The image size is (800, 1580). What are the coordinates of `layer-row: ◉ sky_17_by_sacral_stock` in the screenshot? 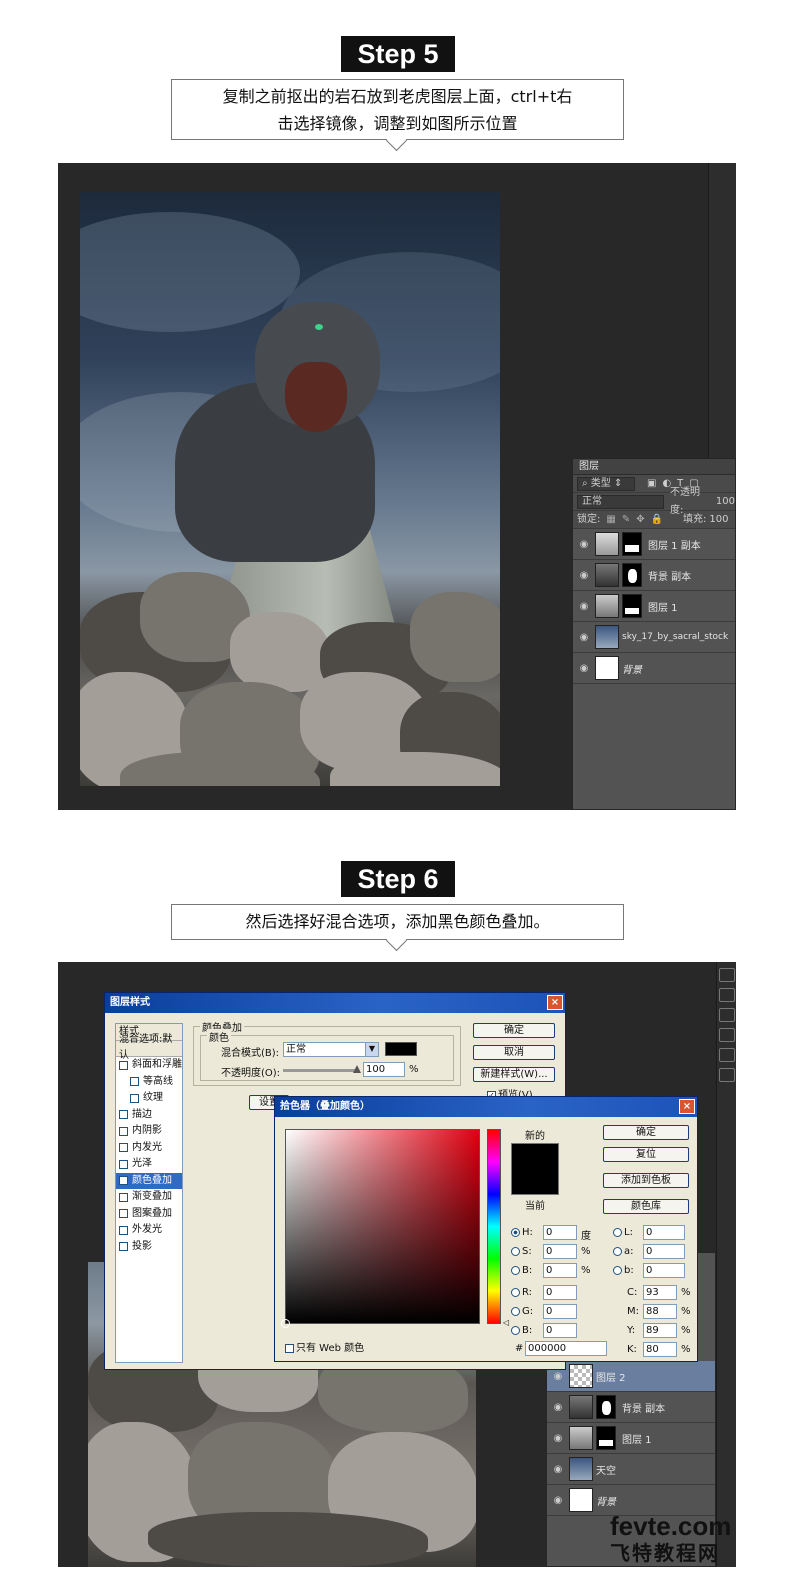 It's located at (654, 637).